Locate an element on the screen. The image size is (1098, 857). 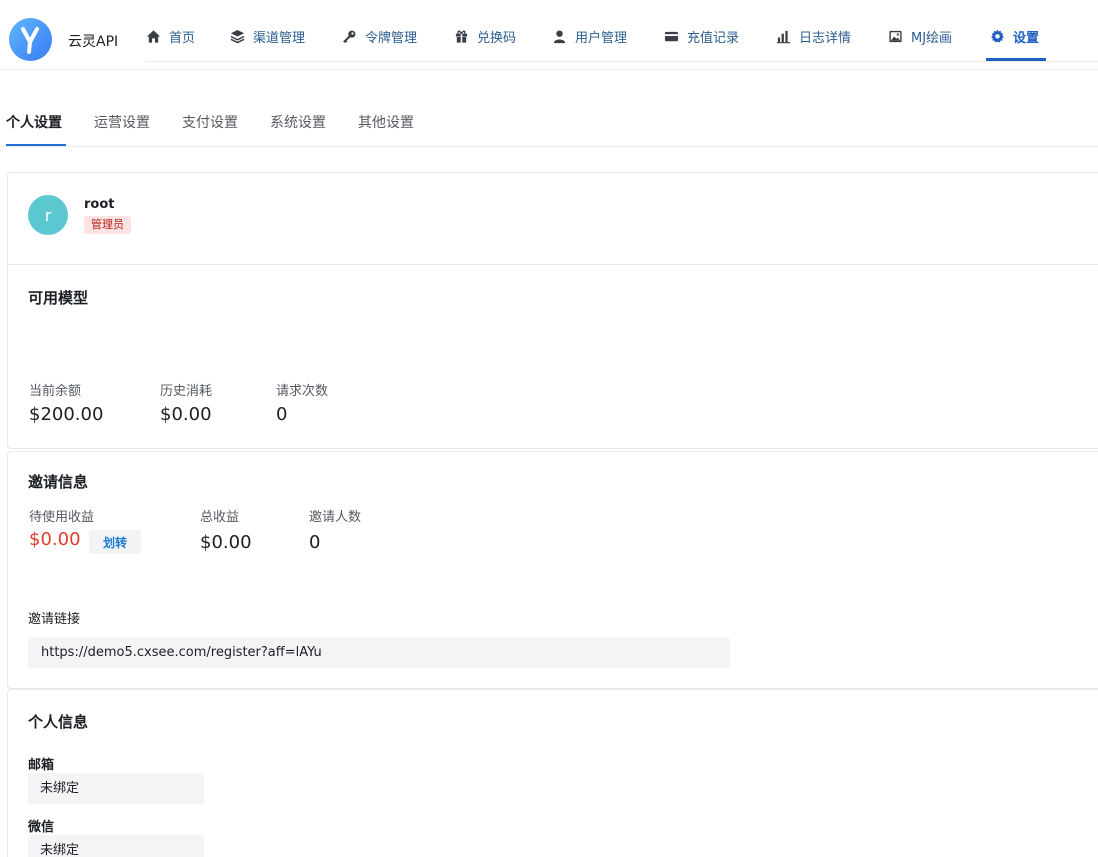
tab-active-indicator is located at coordinates (36, 145).